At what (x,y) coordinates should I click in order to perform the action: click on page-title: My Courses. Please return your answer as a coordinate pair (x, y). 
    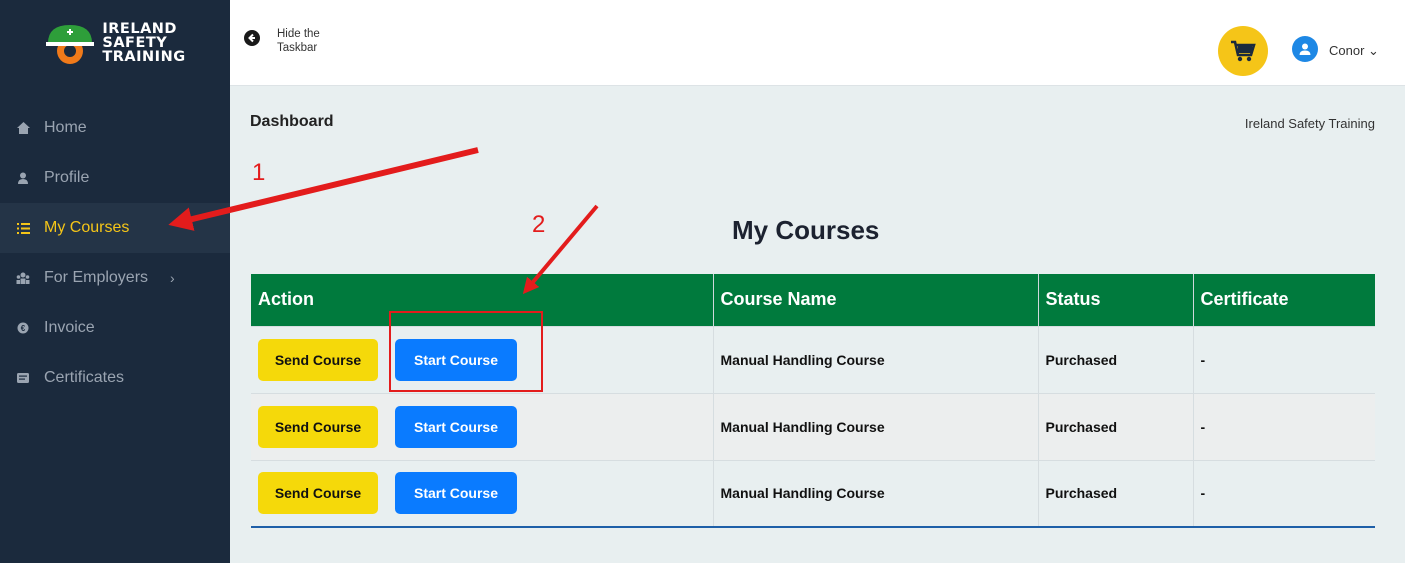
    Looking at the image, I should click on (806, 230).